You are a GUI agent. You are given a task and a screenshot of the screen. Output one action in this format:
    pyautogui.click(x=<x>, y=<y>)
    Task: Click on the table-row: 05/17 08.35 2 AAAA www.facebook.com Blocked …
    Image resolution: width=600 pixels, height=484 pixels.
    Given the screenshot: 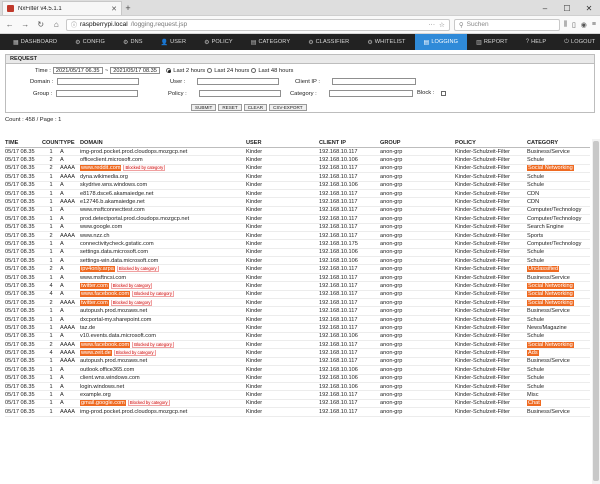 What is the action you would take?
    pyautogui.click(x=297, y=345)
    